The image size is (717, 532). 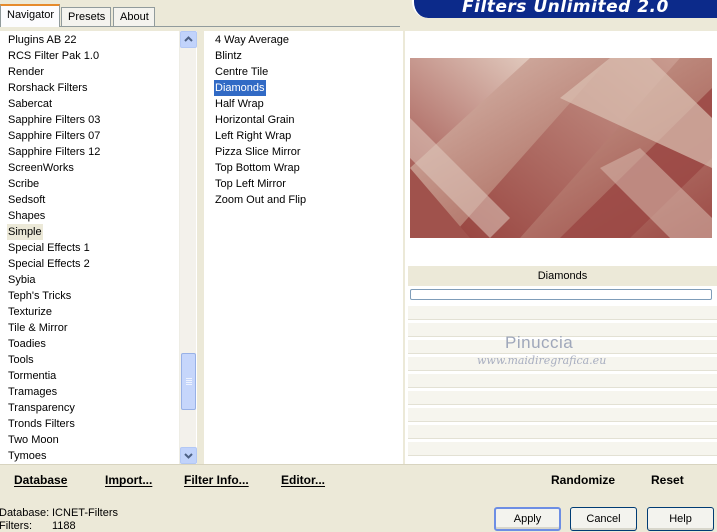 I want to click on tab-divider, so click(x=200, y=26).